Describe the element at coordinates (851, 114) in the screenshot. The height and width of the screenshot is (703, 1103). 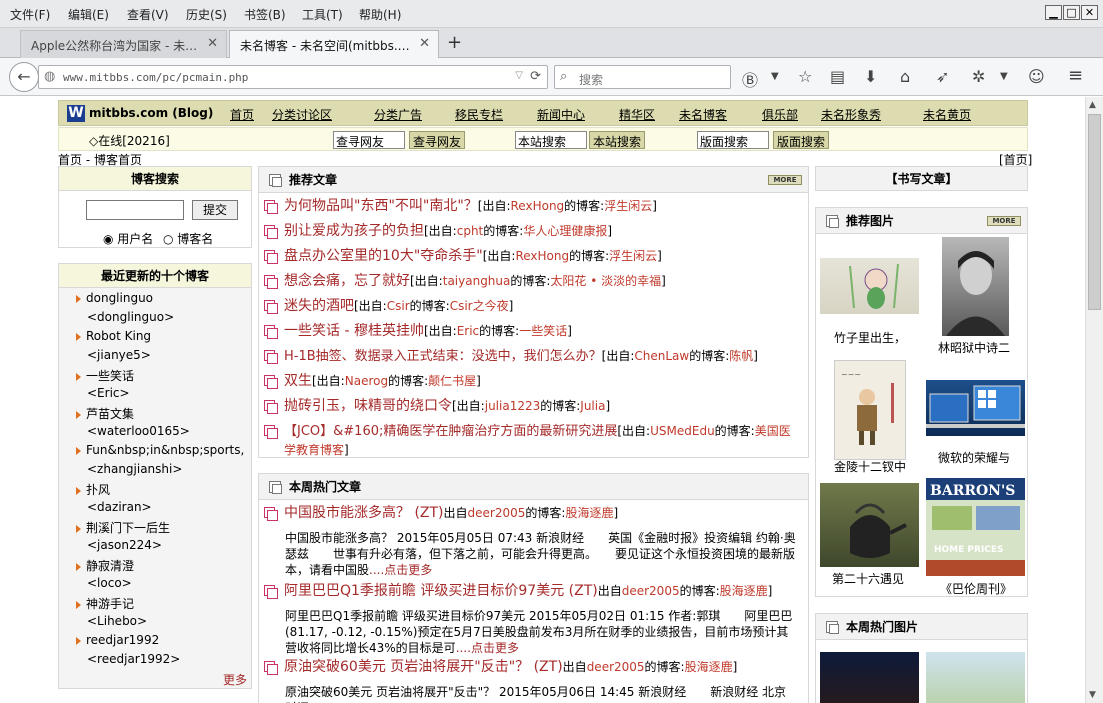
I see `nav-show: 未名形象秀` at that location.